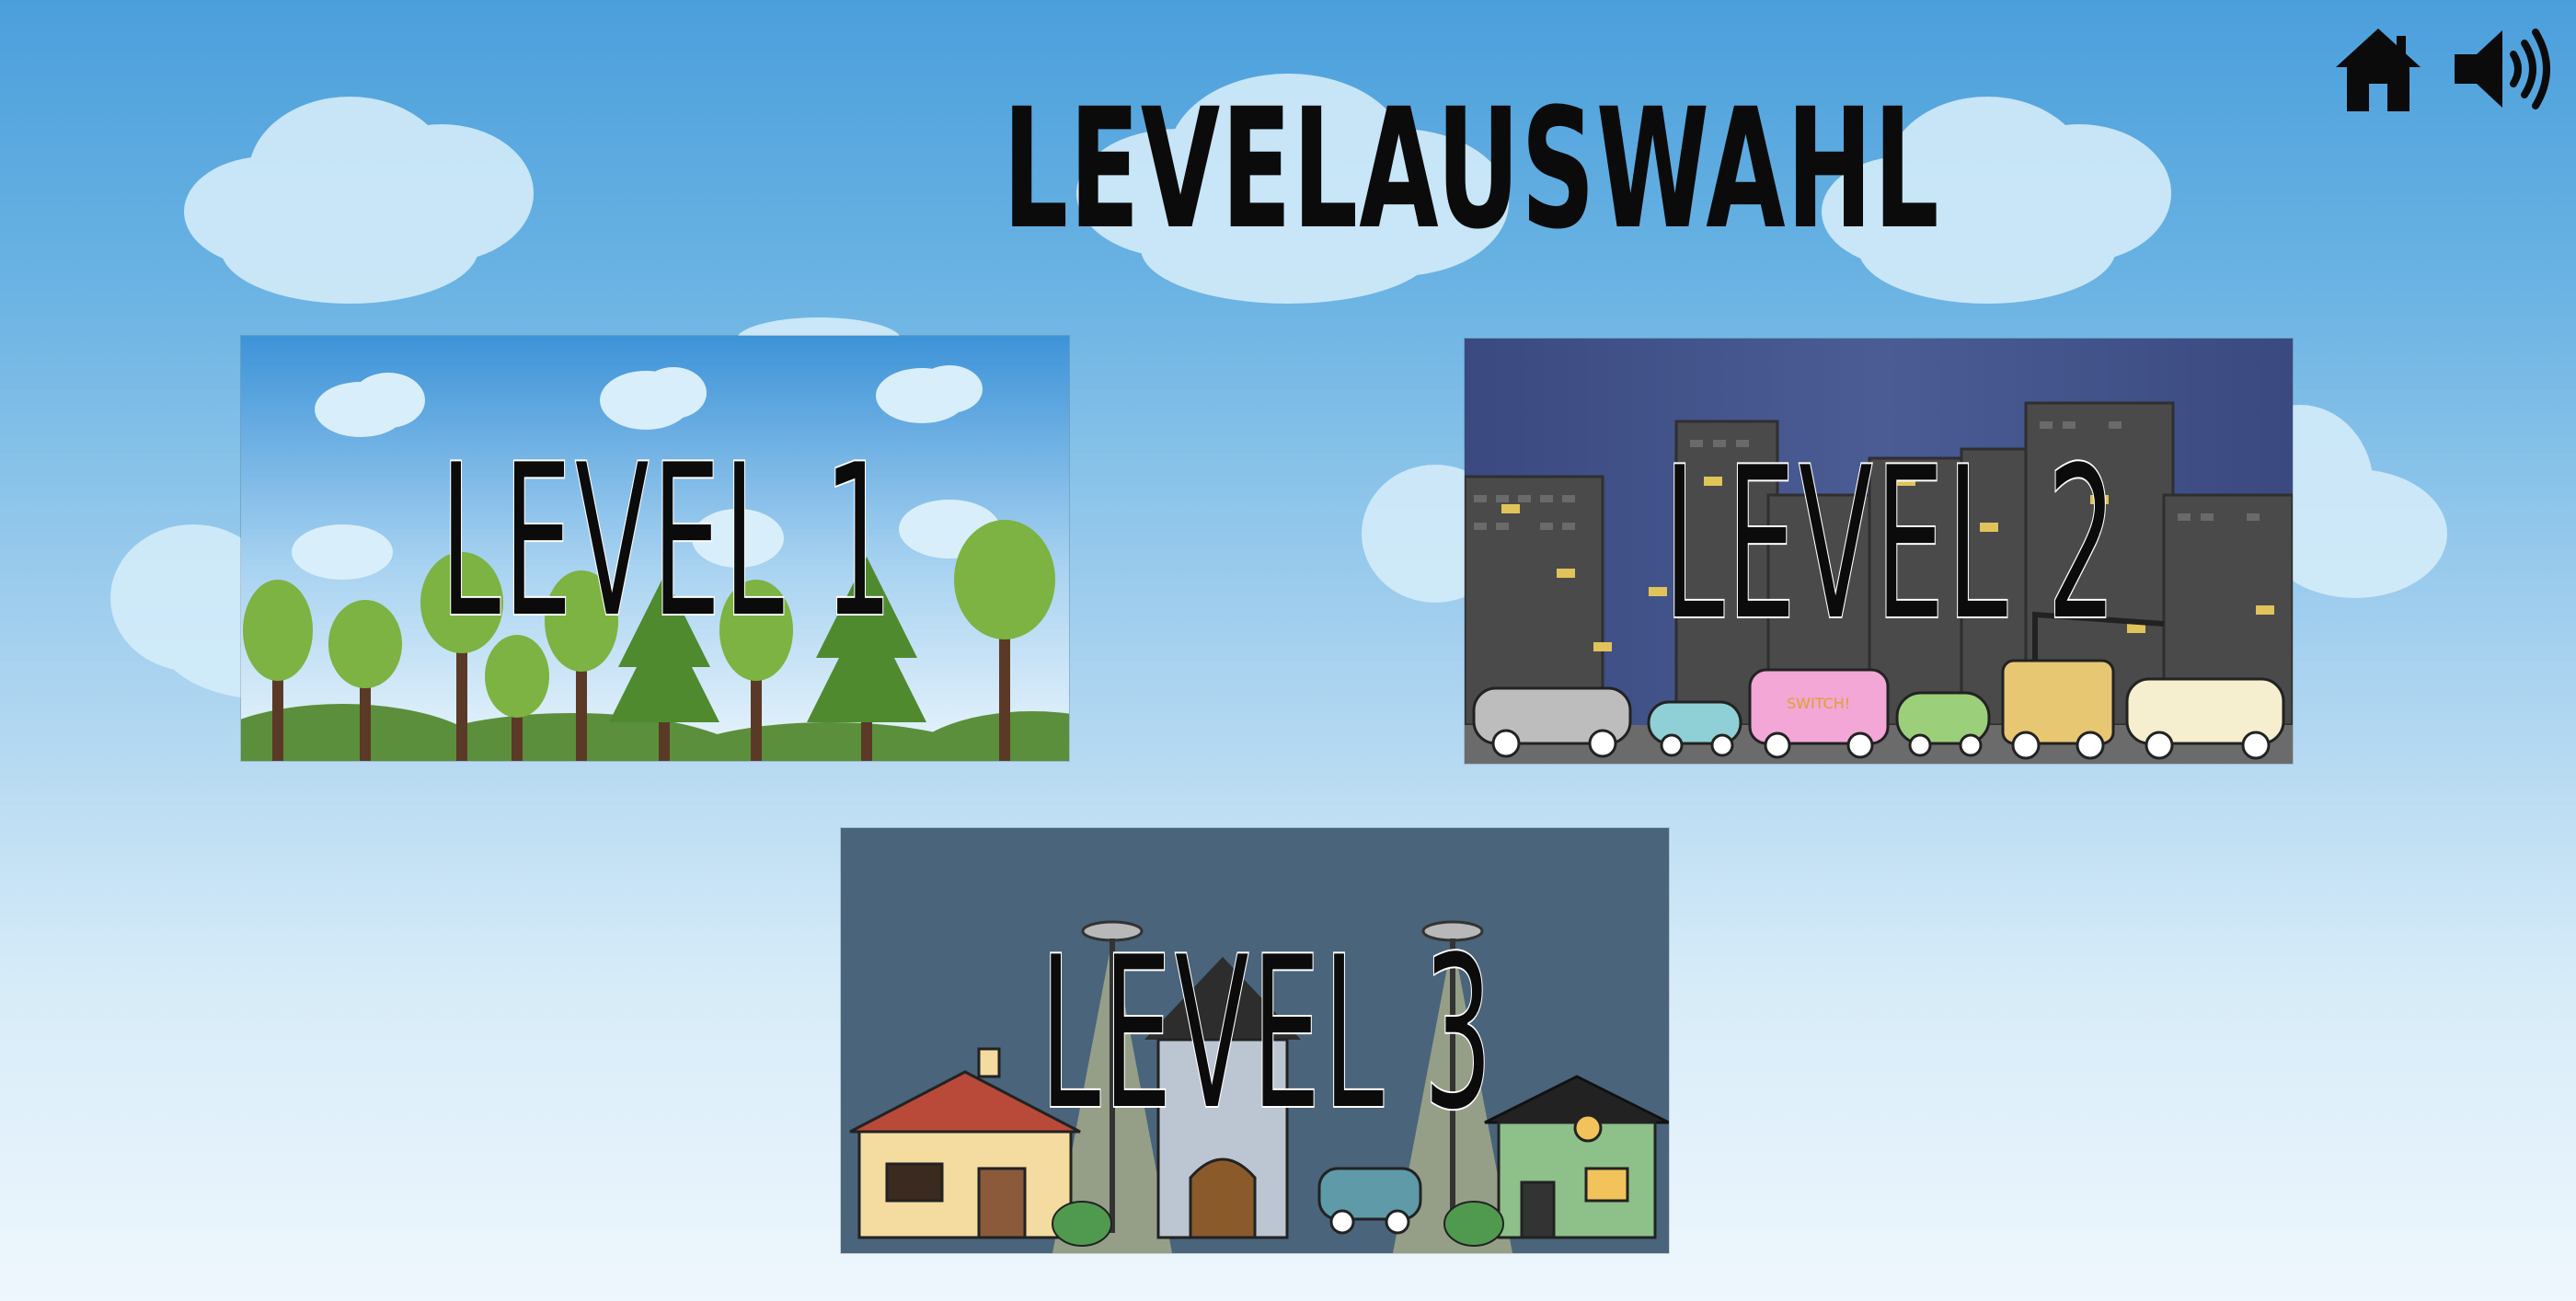 The width and height of the screenshot is (2576, 1301). I want to click on level-1-card: LEVEL 1, so click(655, 548).